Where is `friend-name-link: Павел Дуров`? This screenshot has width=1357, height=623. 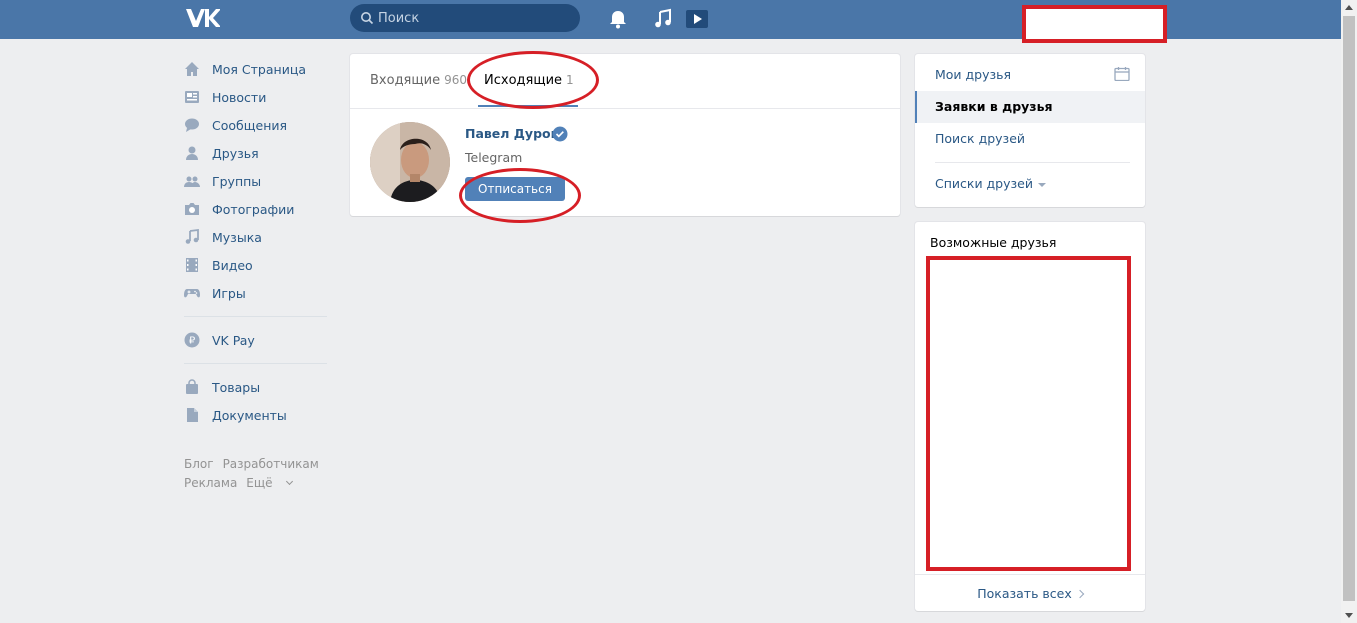
friend-name-link: Павел Дуров is located at coordinates (512, 133).